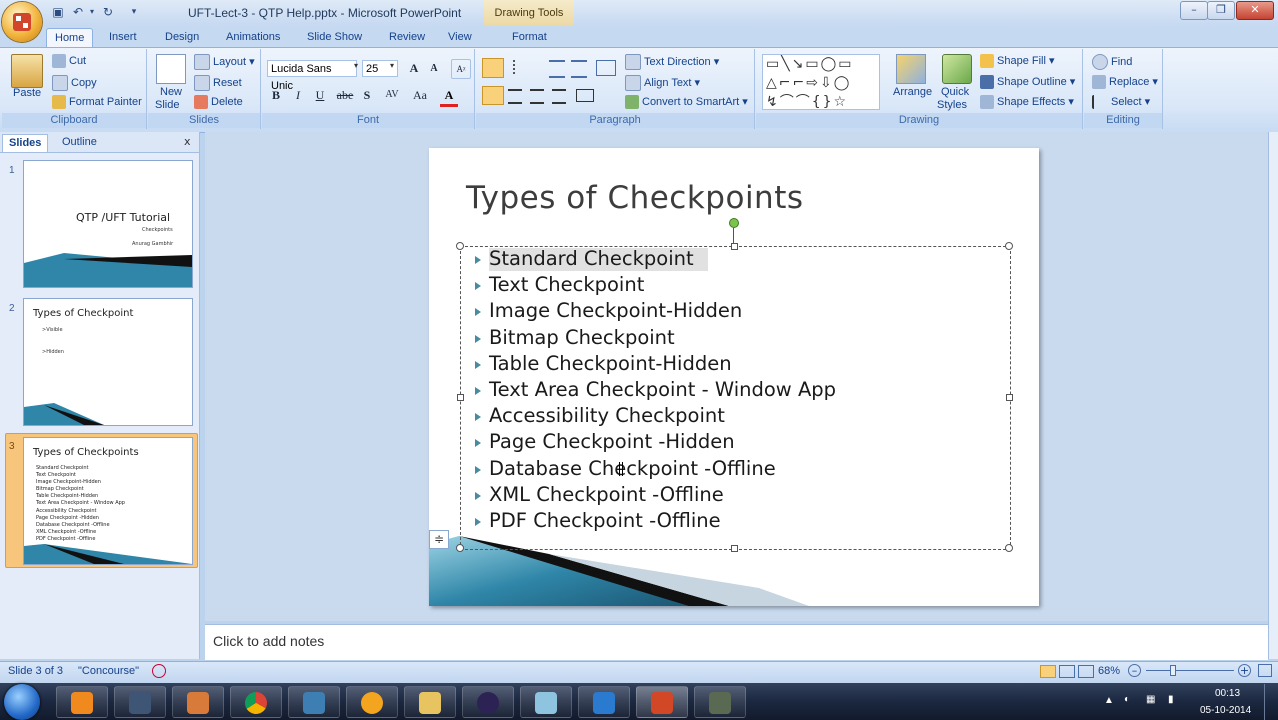 This screenshot has width=1278, height=720. I want to click on strikethrough-button: abe, so click(345, 95).